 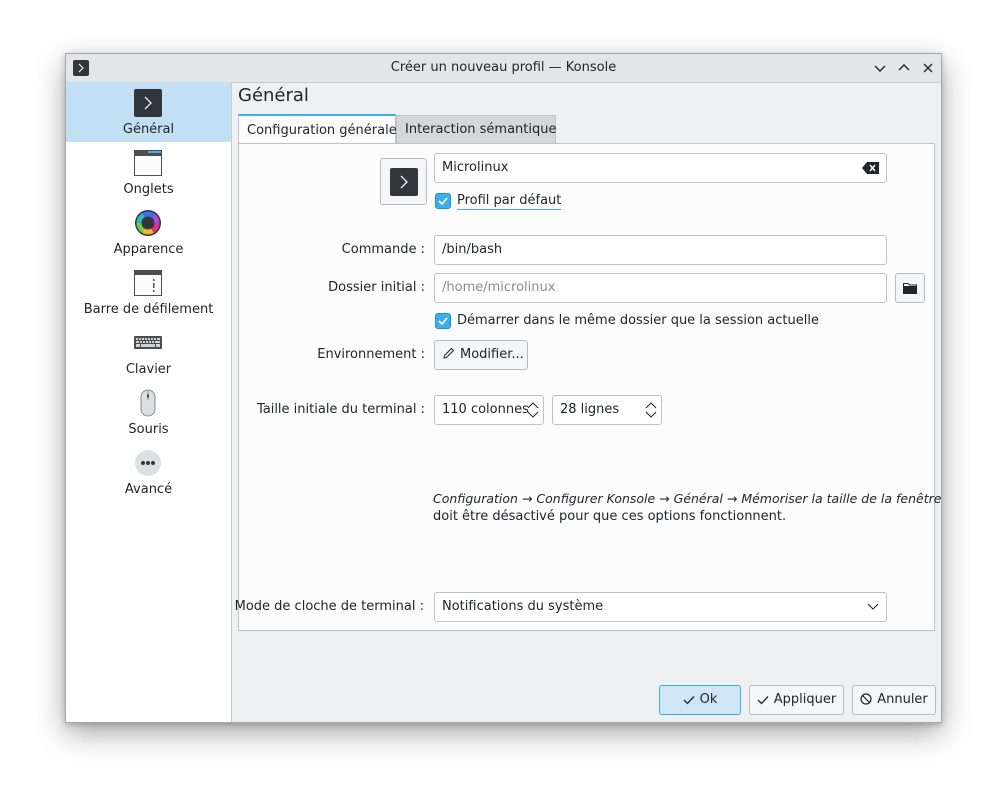 What do you see at coordinates (485, 409) in the screenshot?
I see `columns-value: 110 colonnes` at bounding box center [485, 409].